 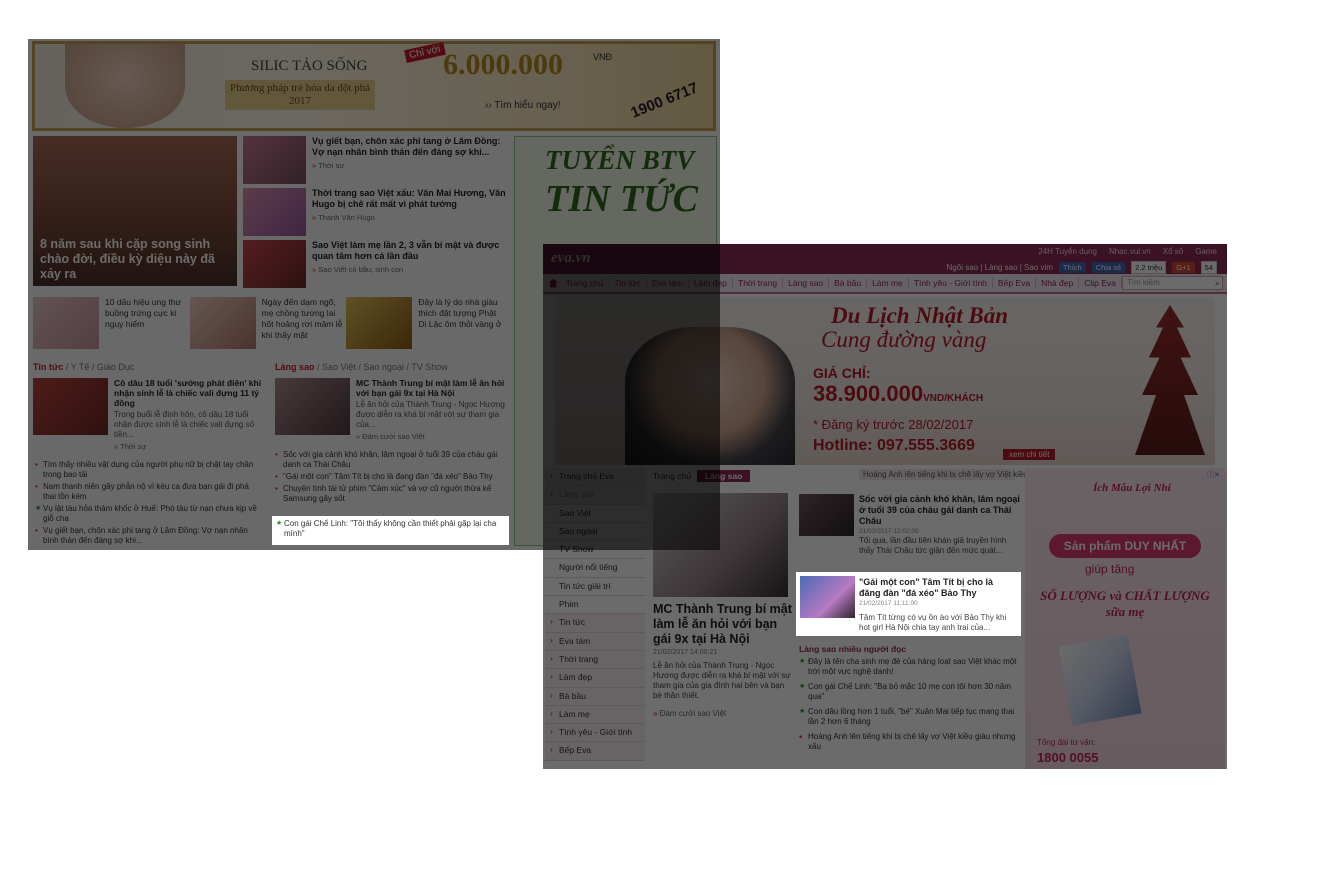 I want to click on ad-cta-link: ›› Tìm hiểu ngay!, so click(x=522, y=105).